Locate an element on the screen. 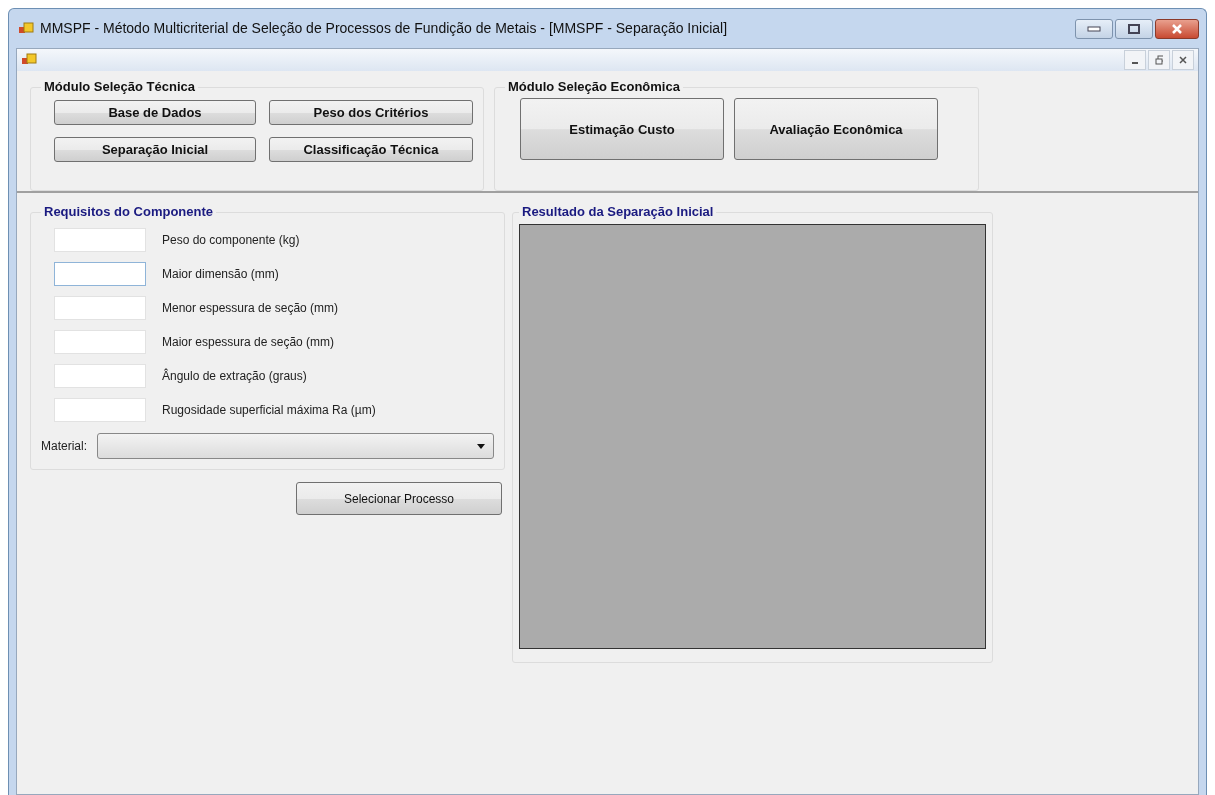 The width and height of the screenshot is (1215, 795). module-button: Estimação Custo is located at coordinates (622, 129).